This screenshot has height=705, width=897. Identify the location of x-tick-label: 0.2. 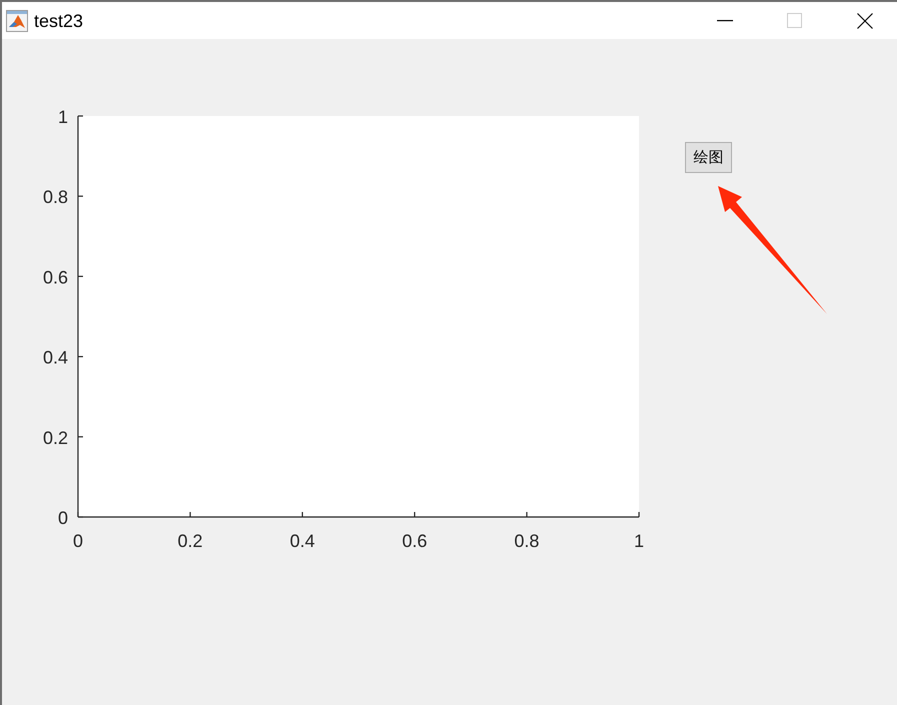
(190, 541).